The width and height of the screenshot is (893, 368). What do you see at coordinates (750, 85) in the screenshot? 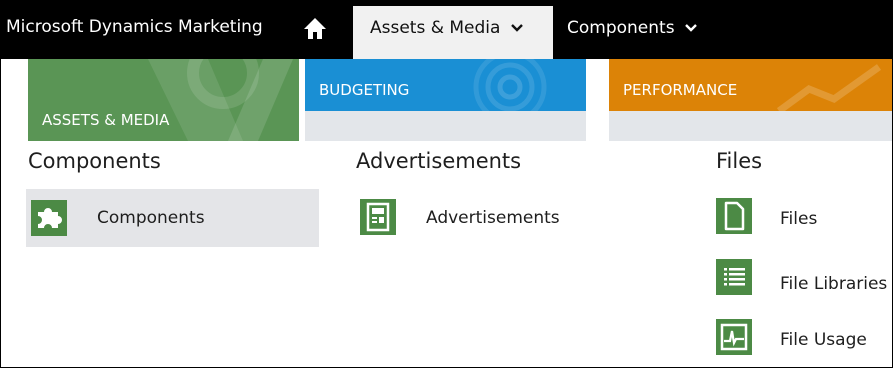
I see `tile-performance: PERFORMANCE` at bounding box center [750, 85].